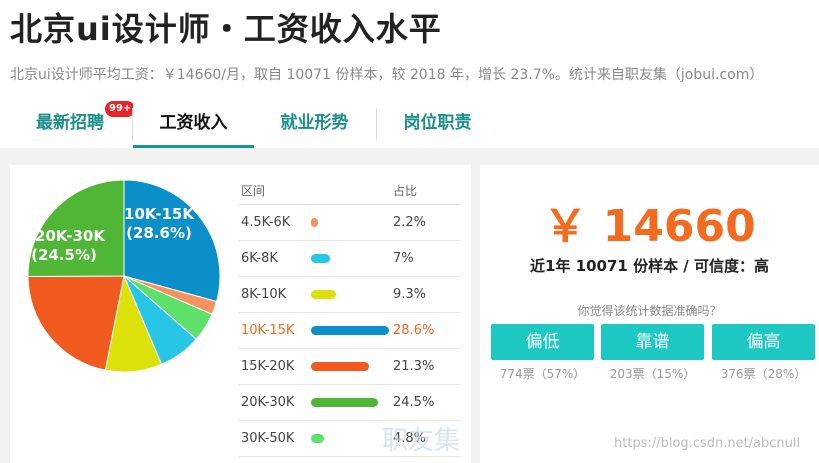 This screenshot has height=463, width=819. I want to click on tab-label: 岗位职责, so click(437, 123).